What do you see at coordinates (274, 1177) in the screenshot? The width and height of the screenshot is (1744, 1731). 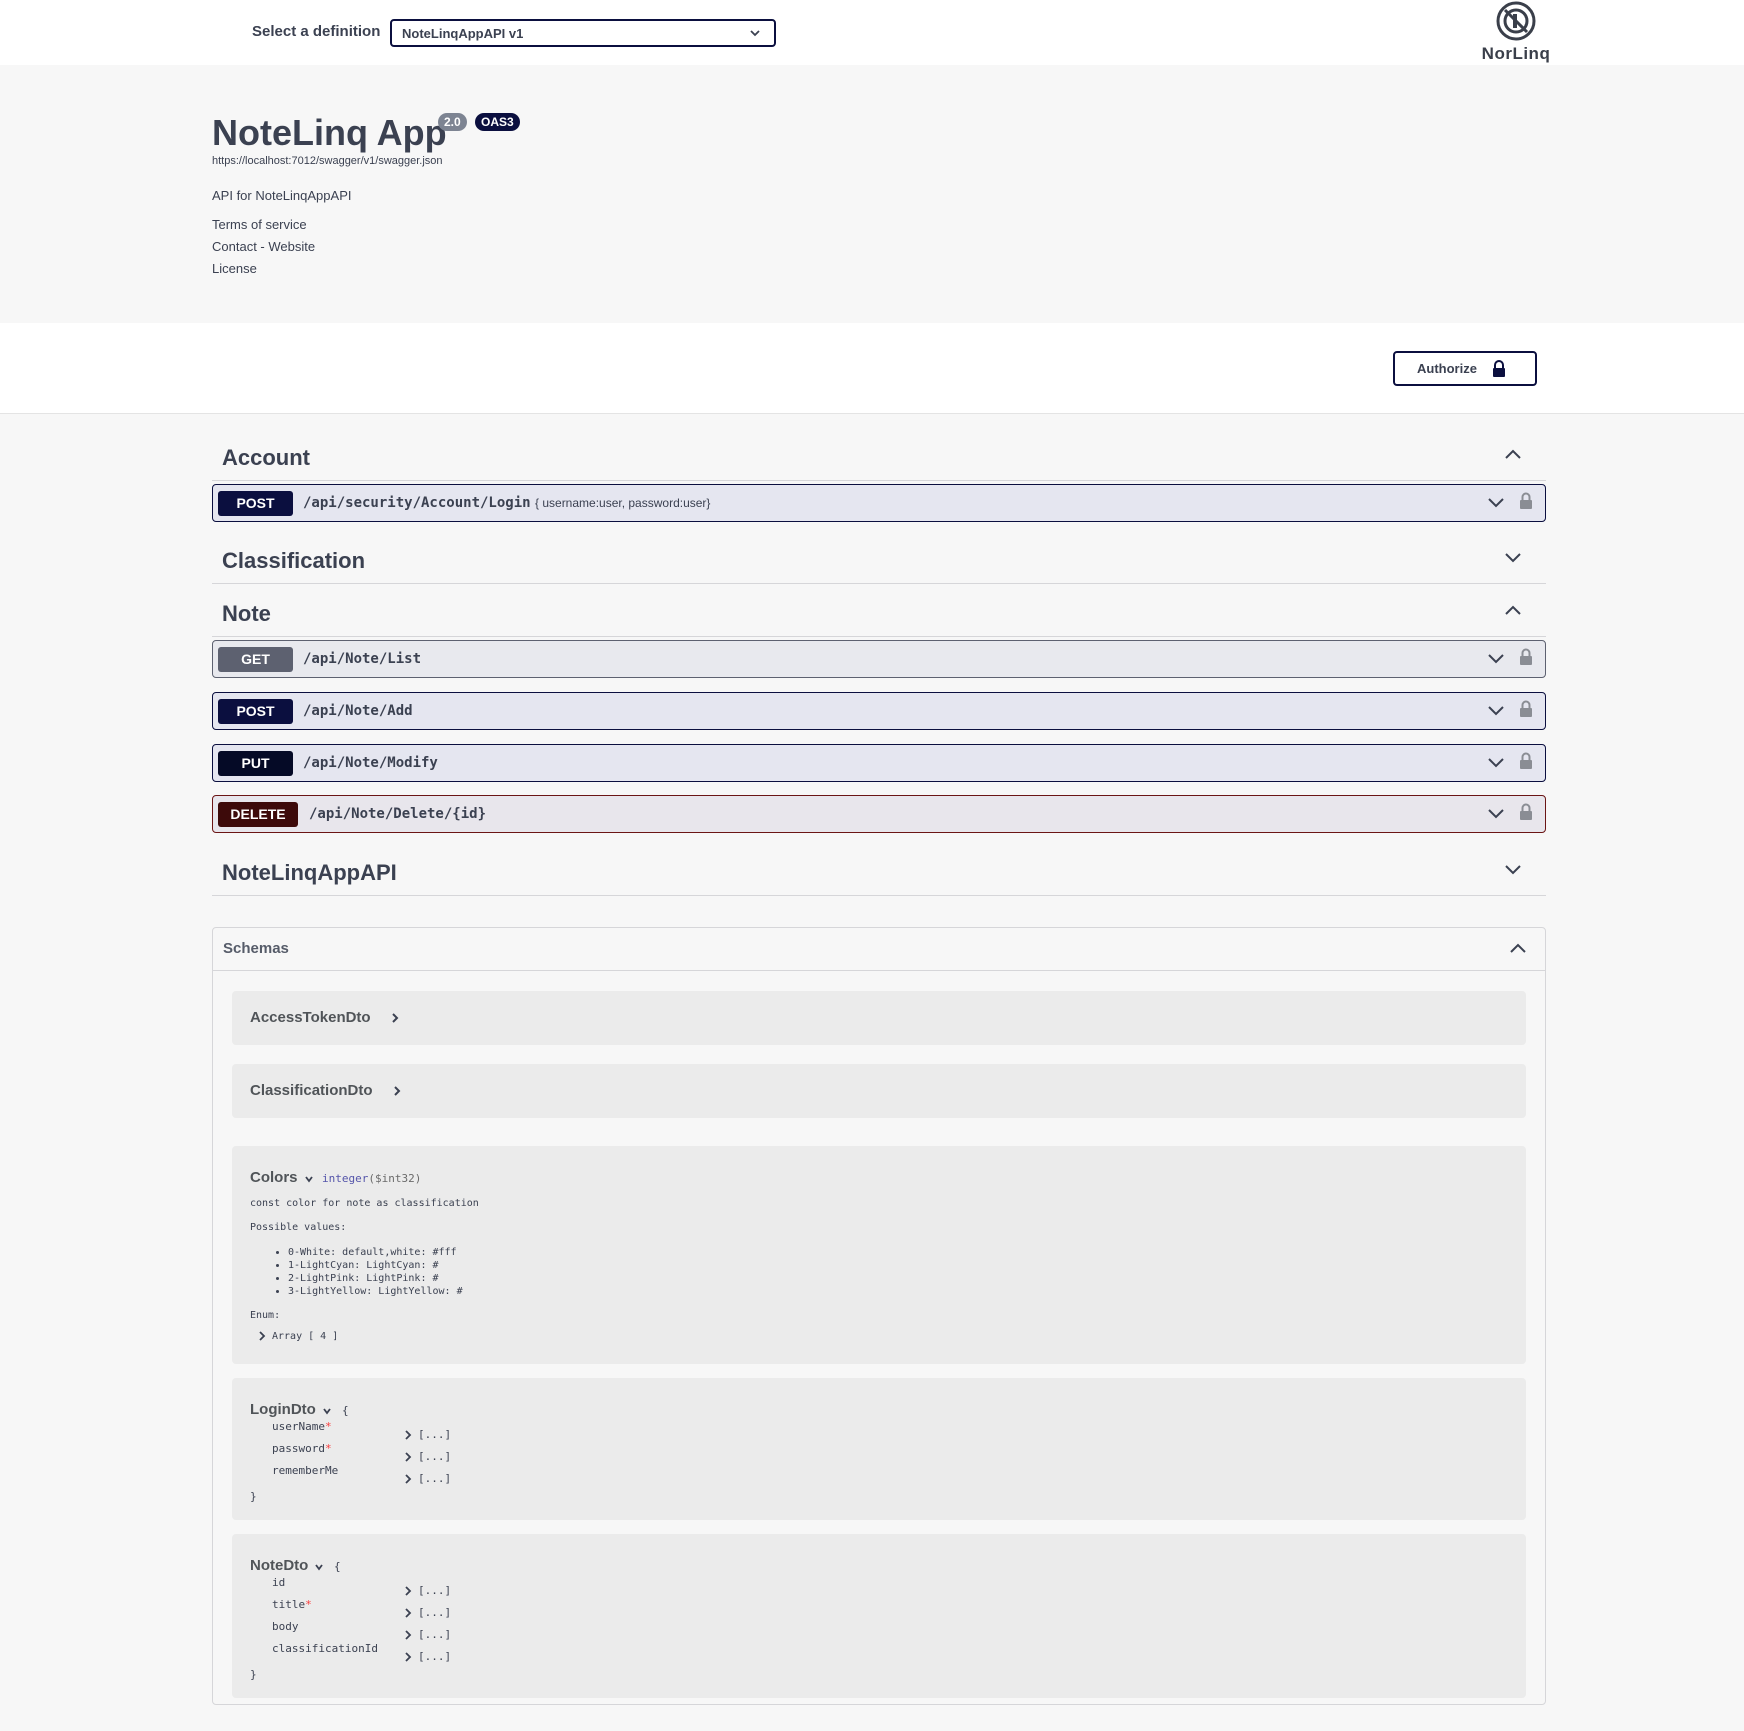 I see `model-name: Colors` at bounding box center [274, 1177].